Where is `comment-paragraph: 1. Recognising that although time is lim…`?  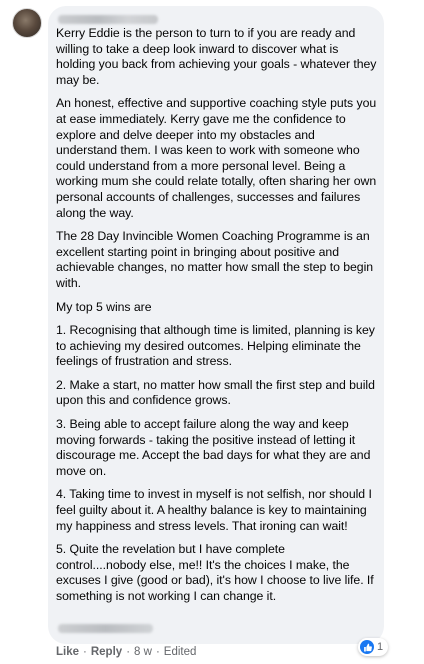
comment-paragraph: 1. Recognising that although time is lim… is located at coordinates (215, 346).